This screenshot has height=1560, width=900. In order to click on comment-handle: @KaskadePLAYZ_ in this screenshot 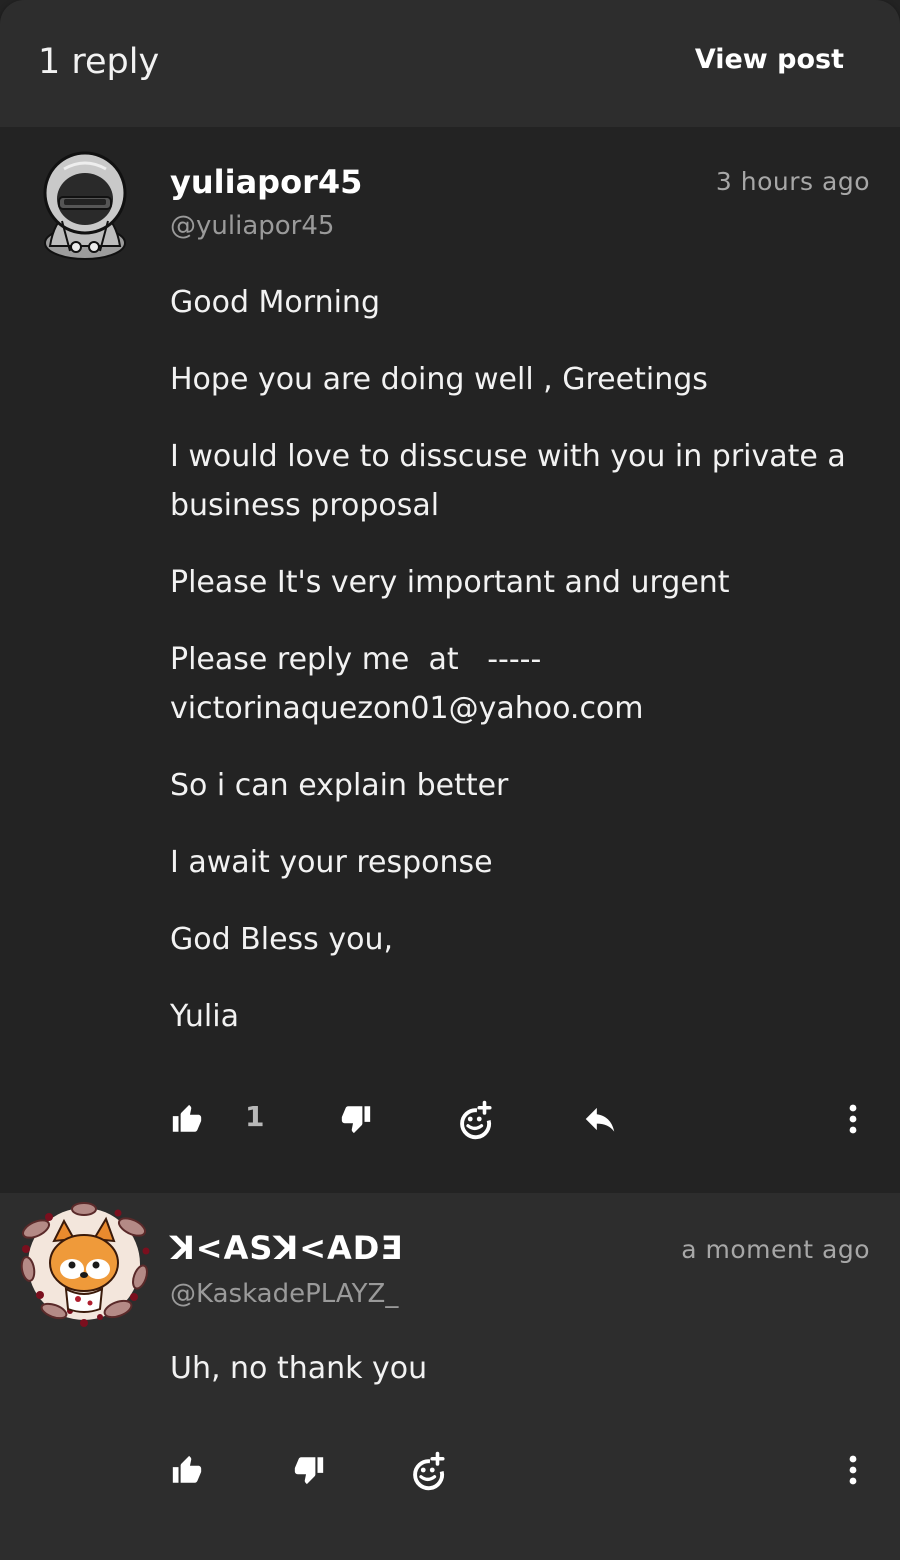, I will do `click(284, 1294)`.